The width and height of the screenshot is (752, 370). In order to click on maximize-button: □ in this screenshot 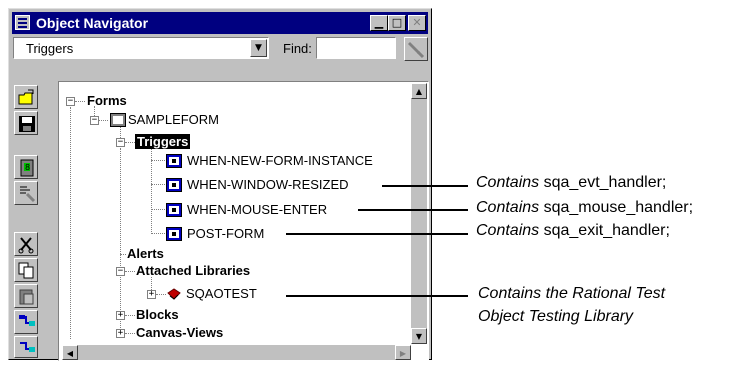, I will do `click(397, 23)`.